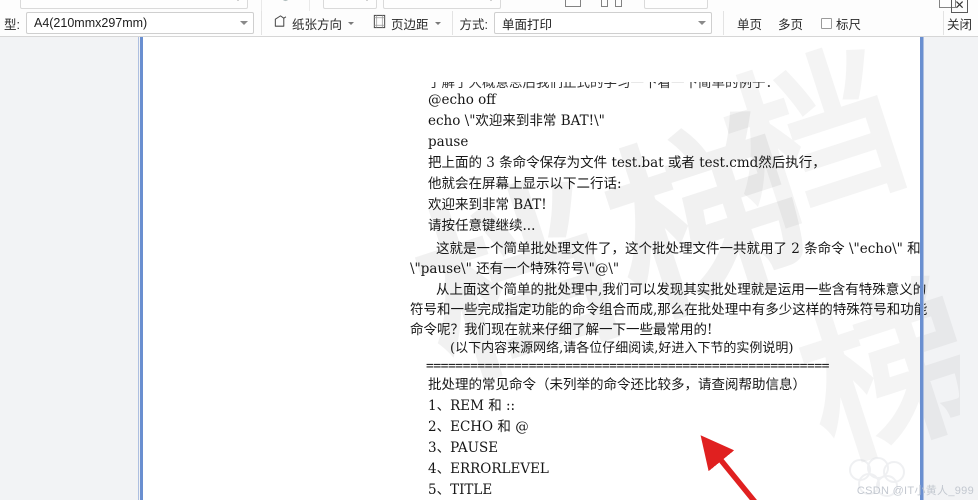  I want to click on right-gutter, so click(969, 287).